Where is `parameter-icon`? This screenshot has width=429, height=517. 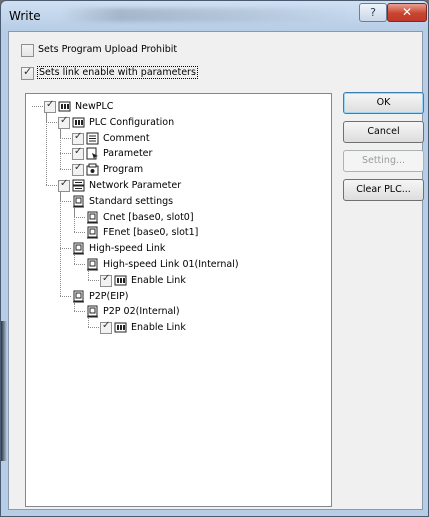 parameter-icon is located at coordinates (92, 153).